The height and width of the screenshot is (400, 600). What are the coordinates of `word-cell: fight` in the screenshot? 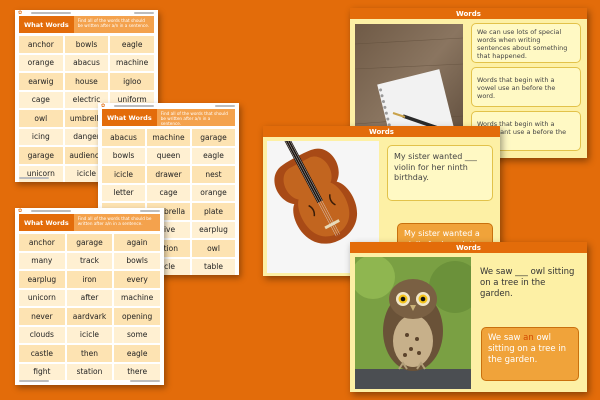 It's located at (42, 371).